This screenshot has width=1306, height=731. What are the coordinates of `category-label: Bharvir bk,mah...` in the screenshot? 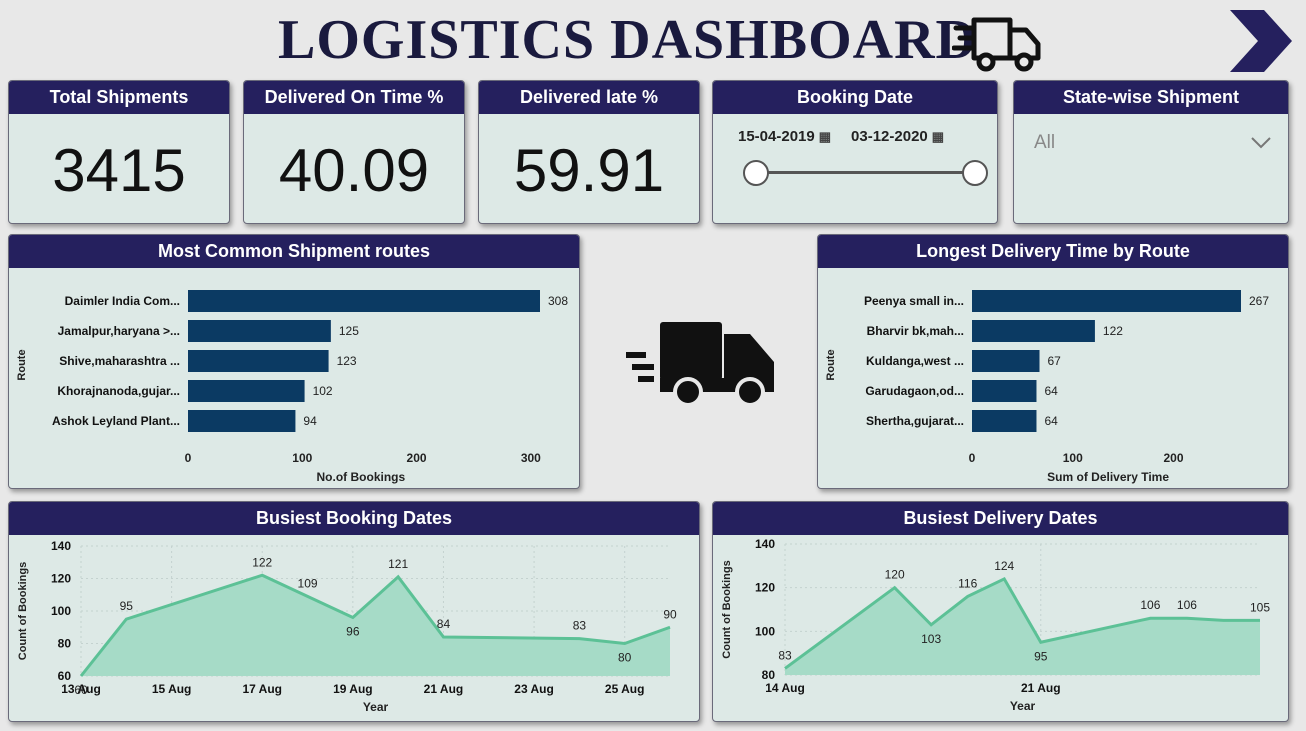 It's located at (915, 331).